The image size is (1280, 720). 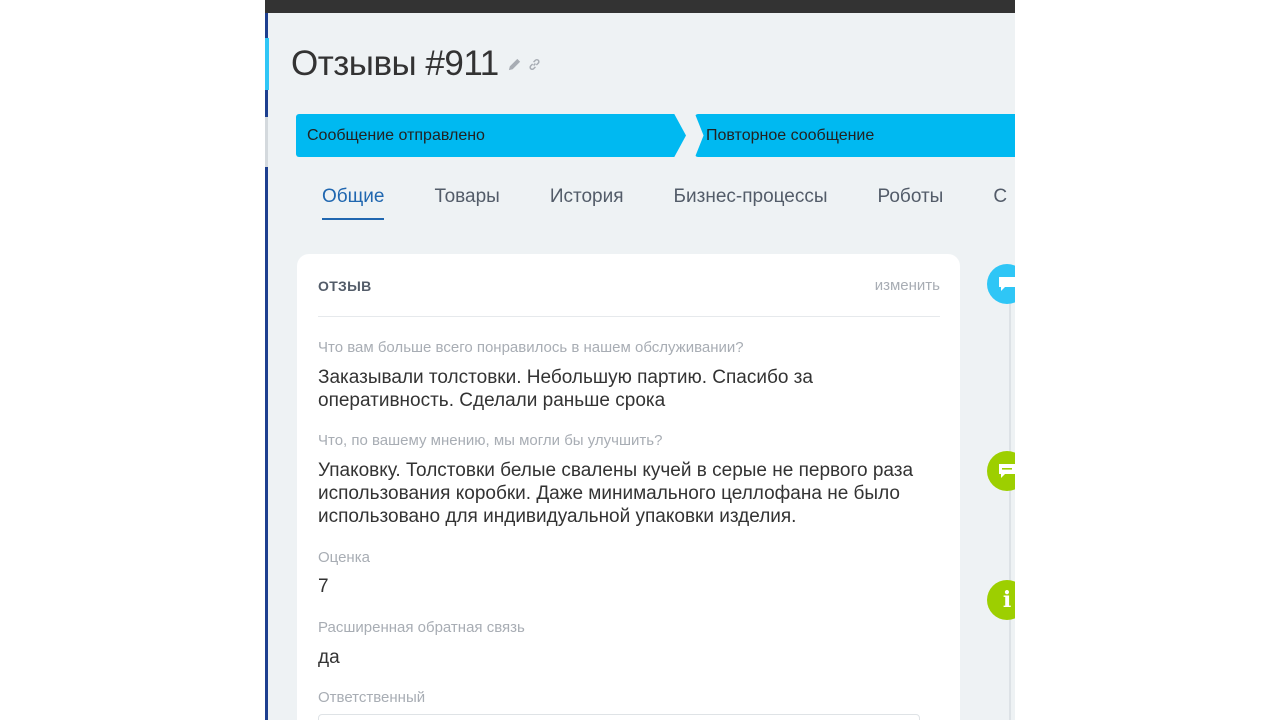 I want to click on field-label: Расширенная обратная связь, so click(x=421, y=627).